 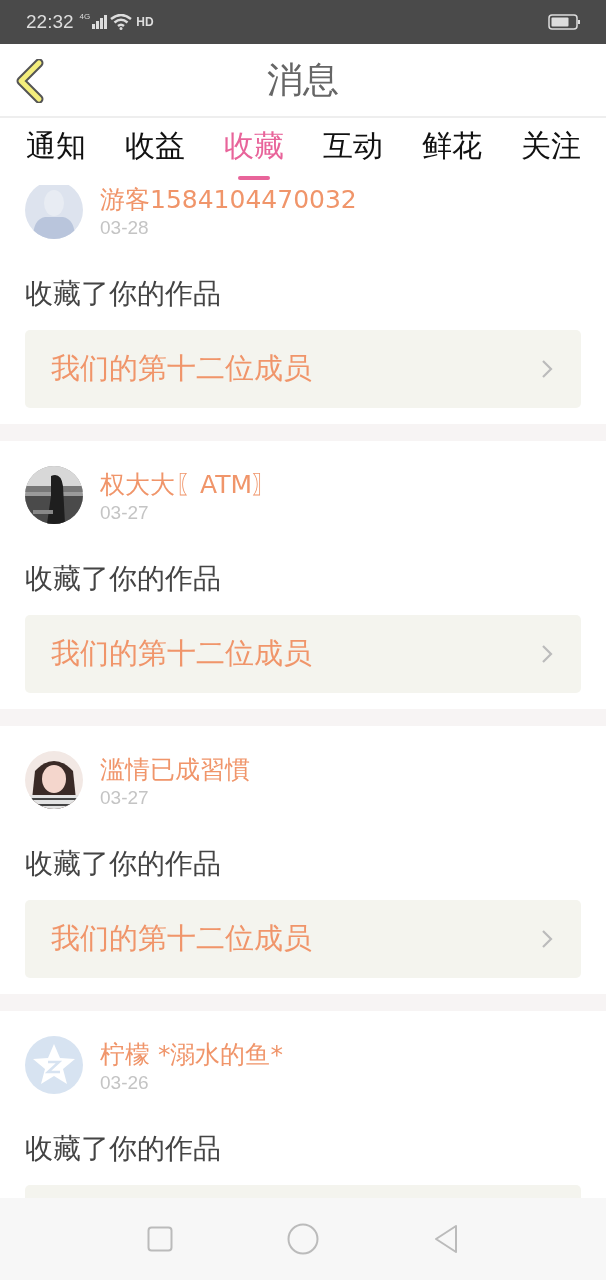 I want to click on wifi-icon, so click(x=121, y=22).